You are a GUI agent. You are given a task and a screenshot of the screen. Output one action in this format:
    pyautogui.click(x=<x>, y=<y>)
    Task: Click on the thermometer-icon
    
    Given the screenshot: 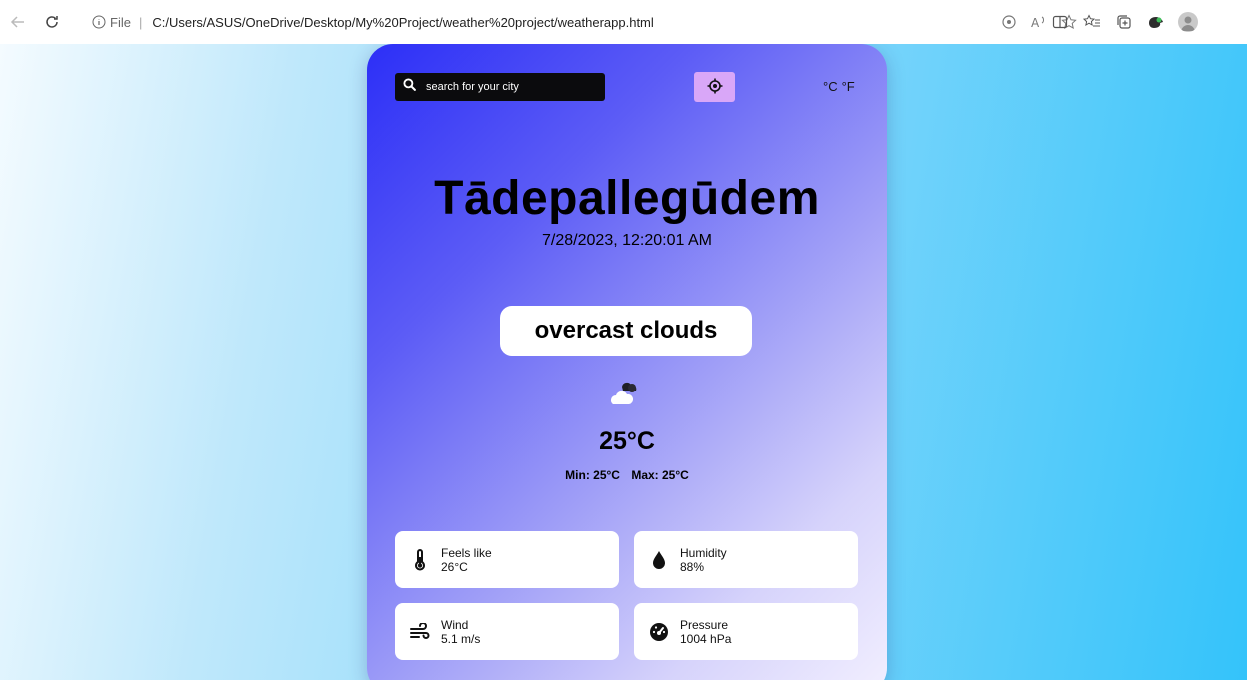 What is the action you would take?
    pyautogui.click(x=420, y=559)
    